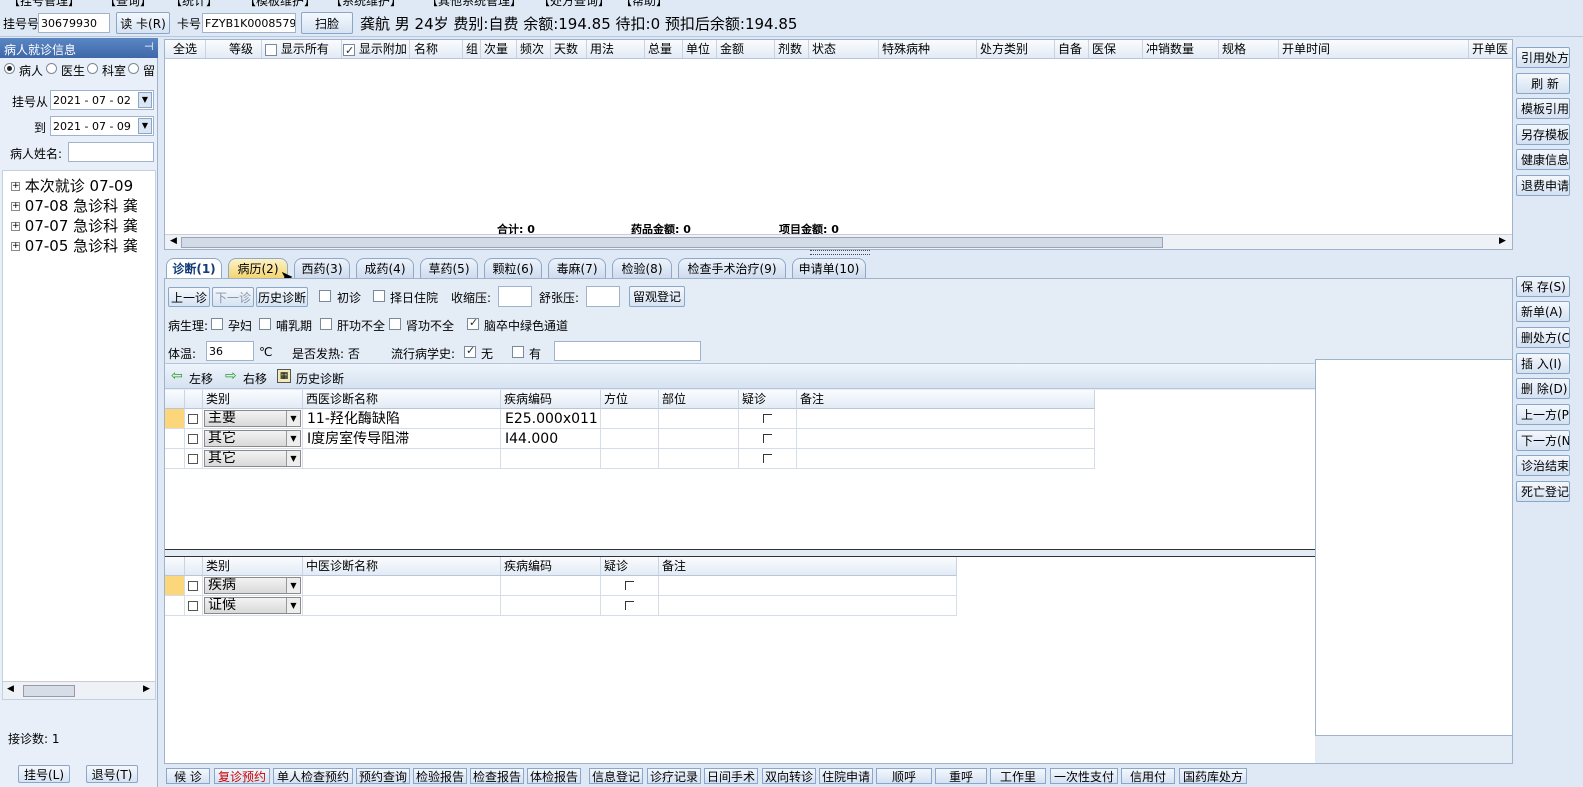 The width and height of the screenshot is (1583, 787). I want to click on tab-application: 申请单(10), so click(829, 268).